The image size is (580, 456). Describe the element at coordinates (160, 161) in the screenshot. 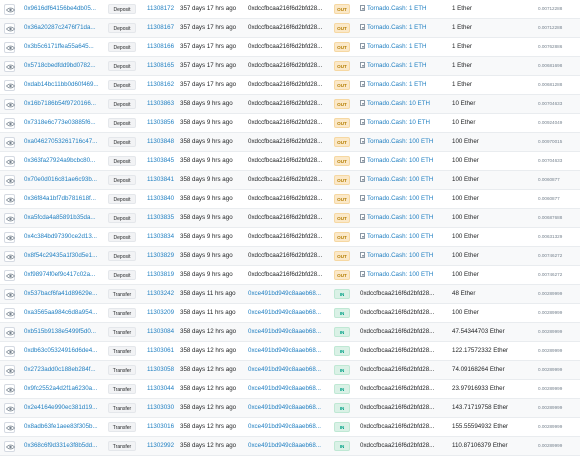

I see `block-link: 11303845` at that location.